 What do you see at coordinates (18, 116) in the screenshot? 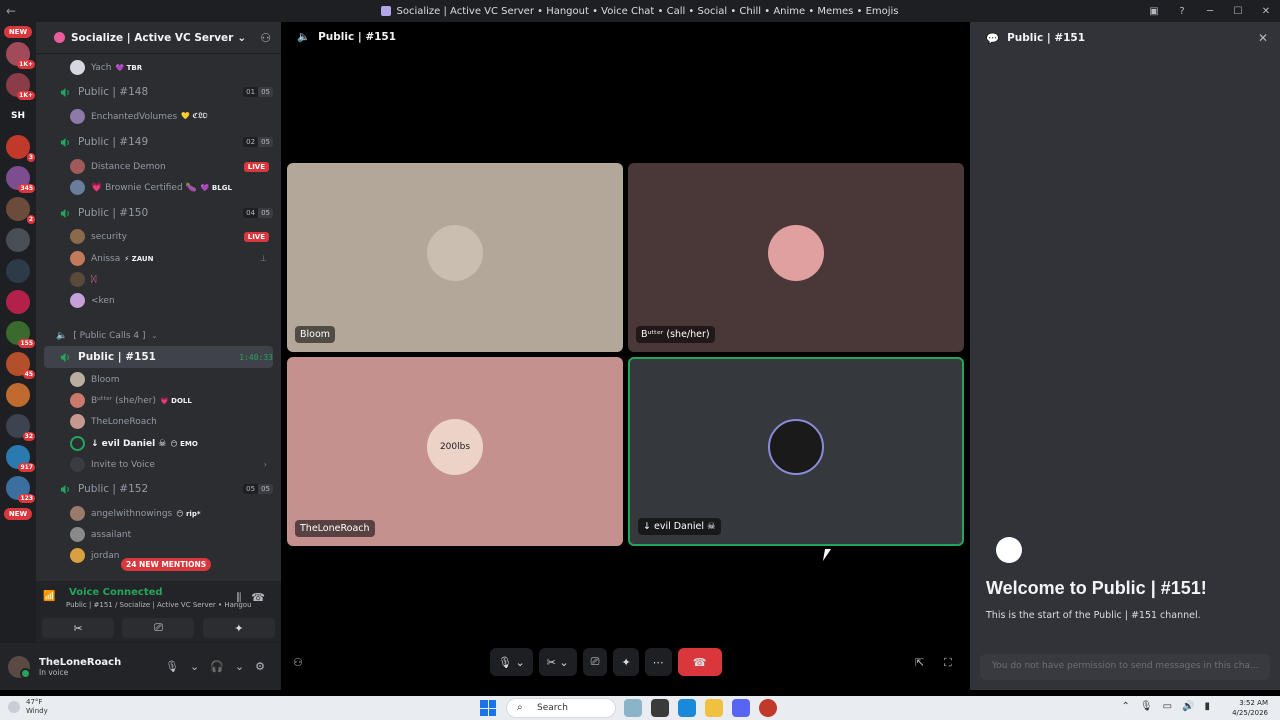
I see `server-icon-sh: SH` at bounding box center [18, 116].